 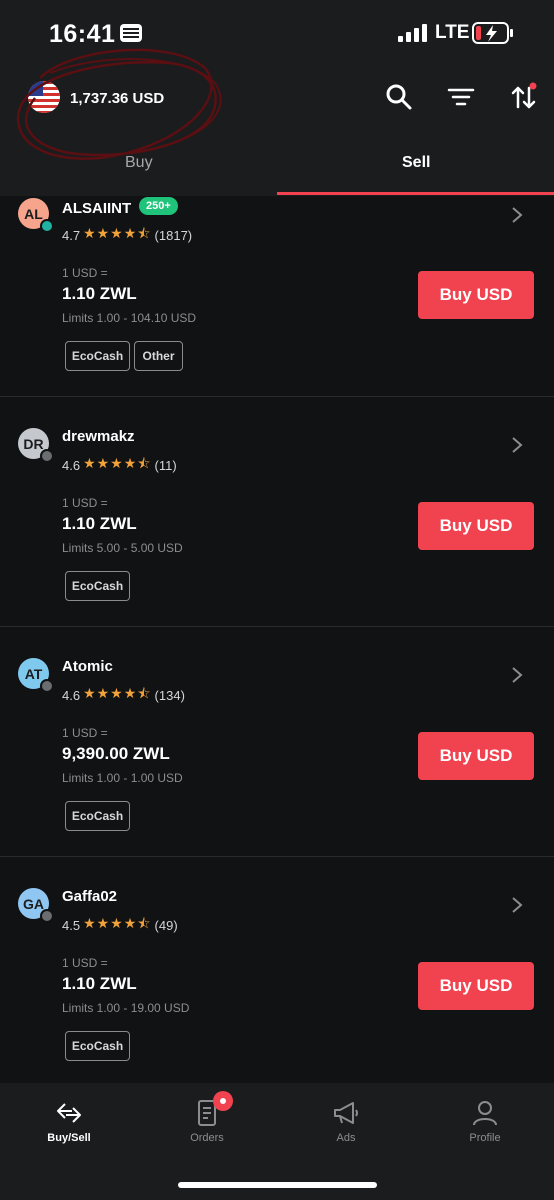 What do you see at coordinates (277, 33) in the screenshot?
I see `status-bar: 16:41 LTE` at bounding box center [277, 33].